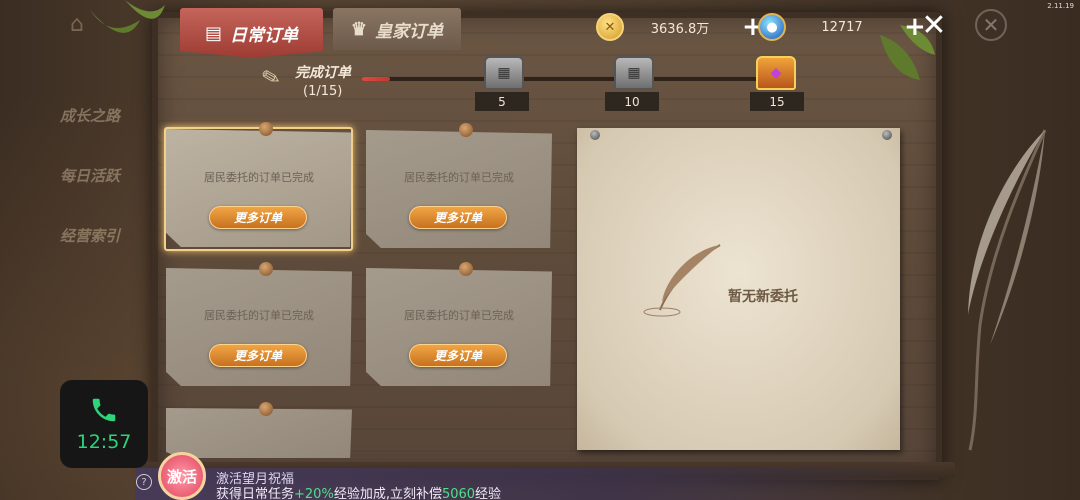 The height and width of the screenshot is (500, 1080). What do you see at coordinates (144, 482) in the screenshot?
I see `help-icon: ?` at bounding box center [144, 482].